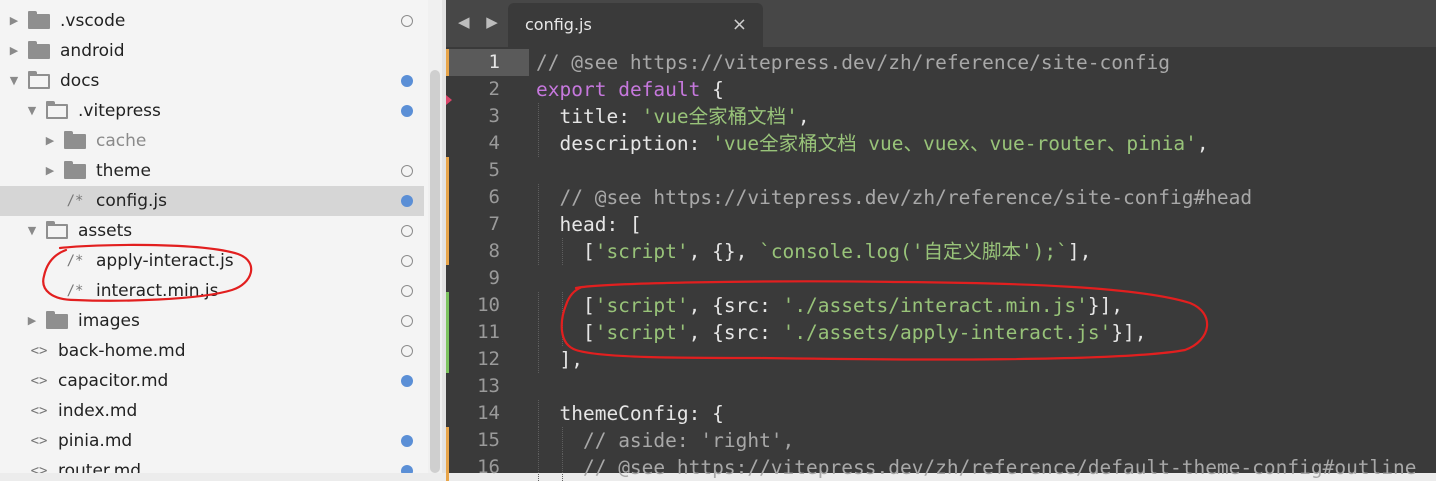 The image size is (1436, 481). I want to click on file-tree-item: ▶ android, so click(212, 51).